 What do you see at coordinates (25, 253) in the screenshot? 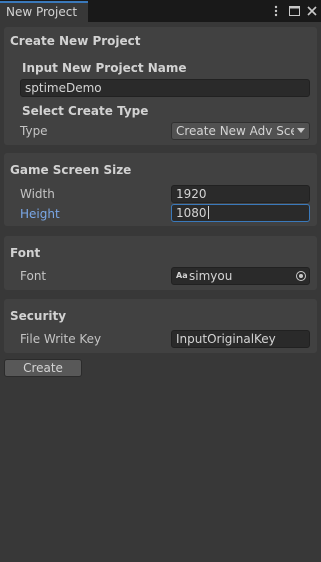
I see `section-title: Font` at bounding box center [25, 253].